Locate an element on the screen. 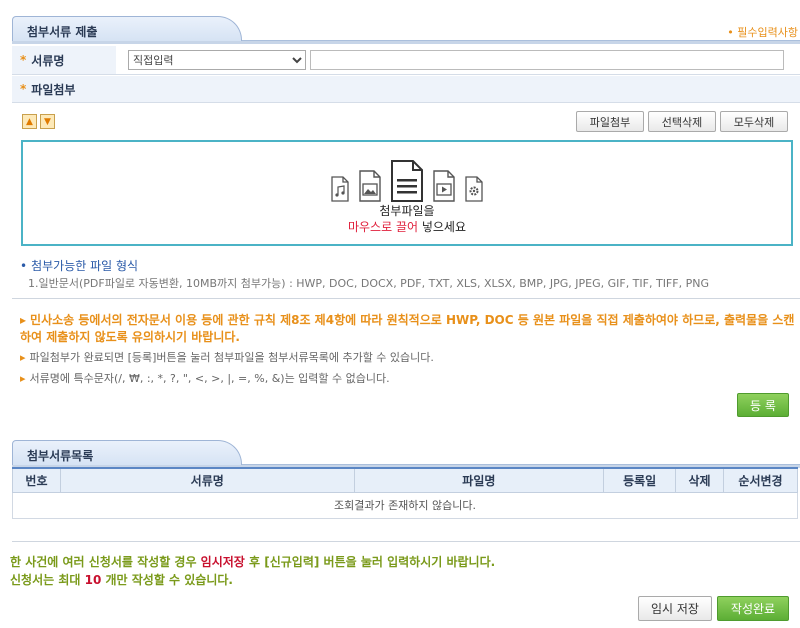 The height and width of the screenshot is (628, 800). file-attach-label: * 파일첨부 is located at coordinates (406, 89).